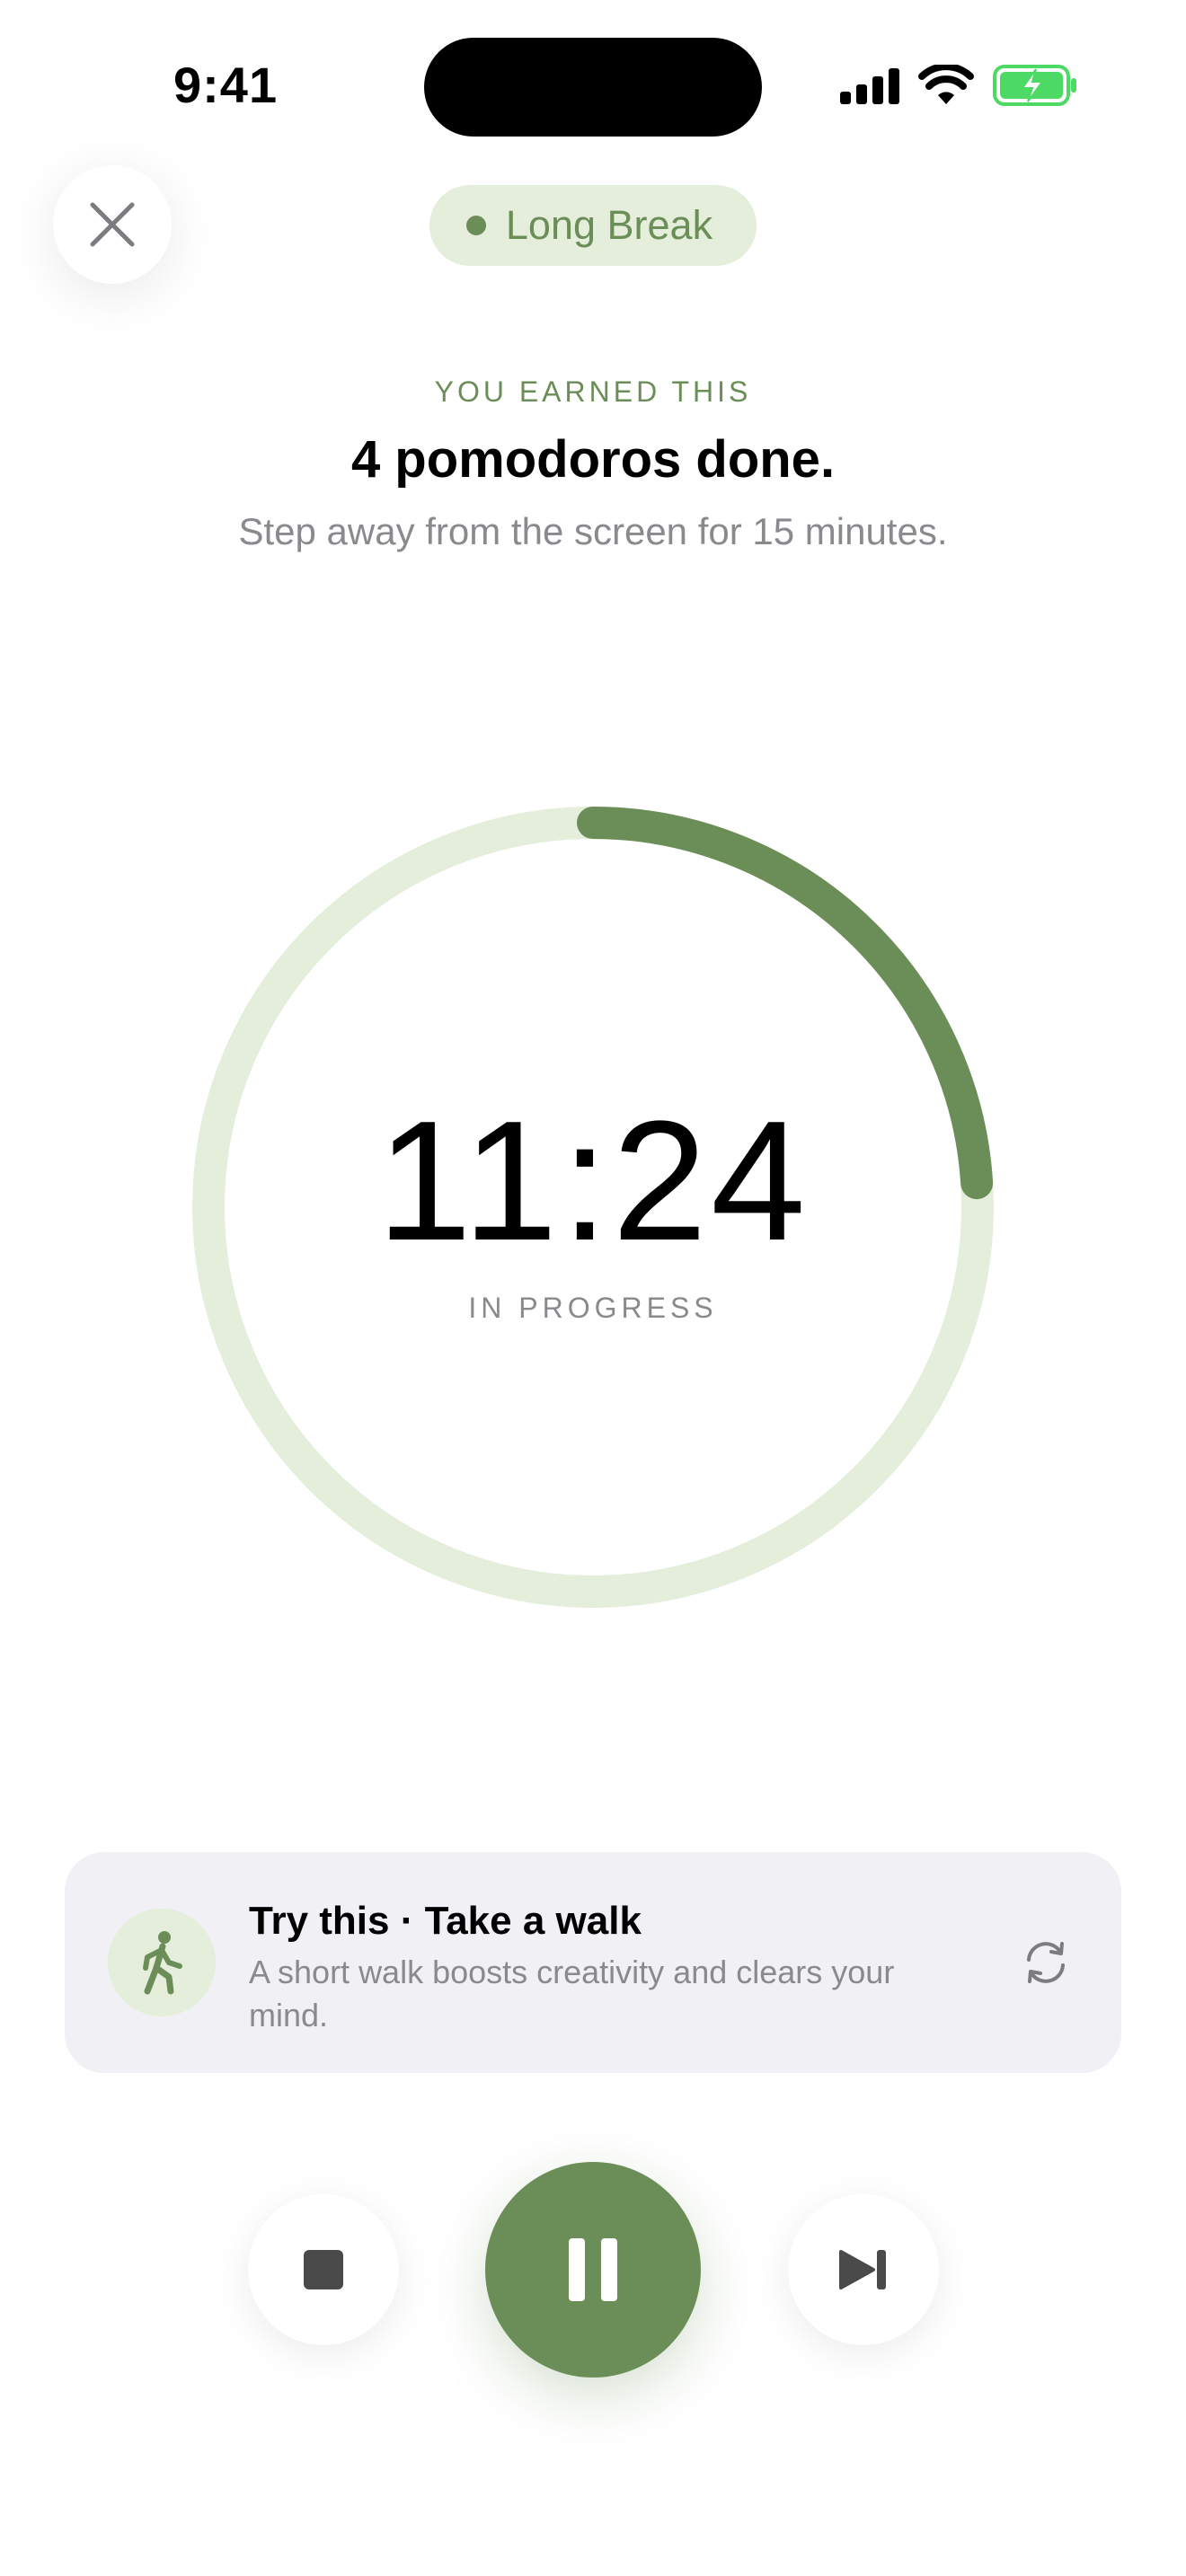  What do you see at coordinates (593, 1308) in the screenshot?
I see `timer-status: IN PROGRESS` at bounding box center [593, 1308].